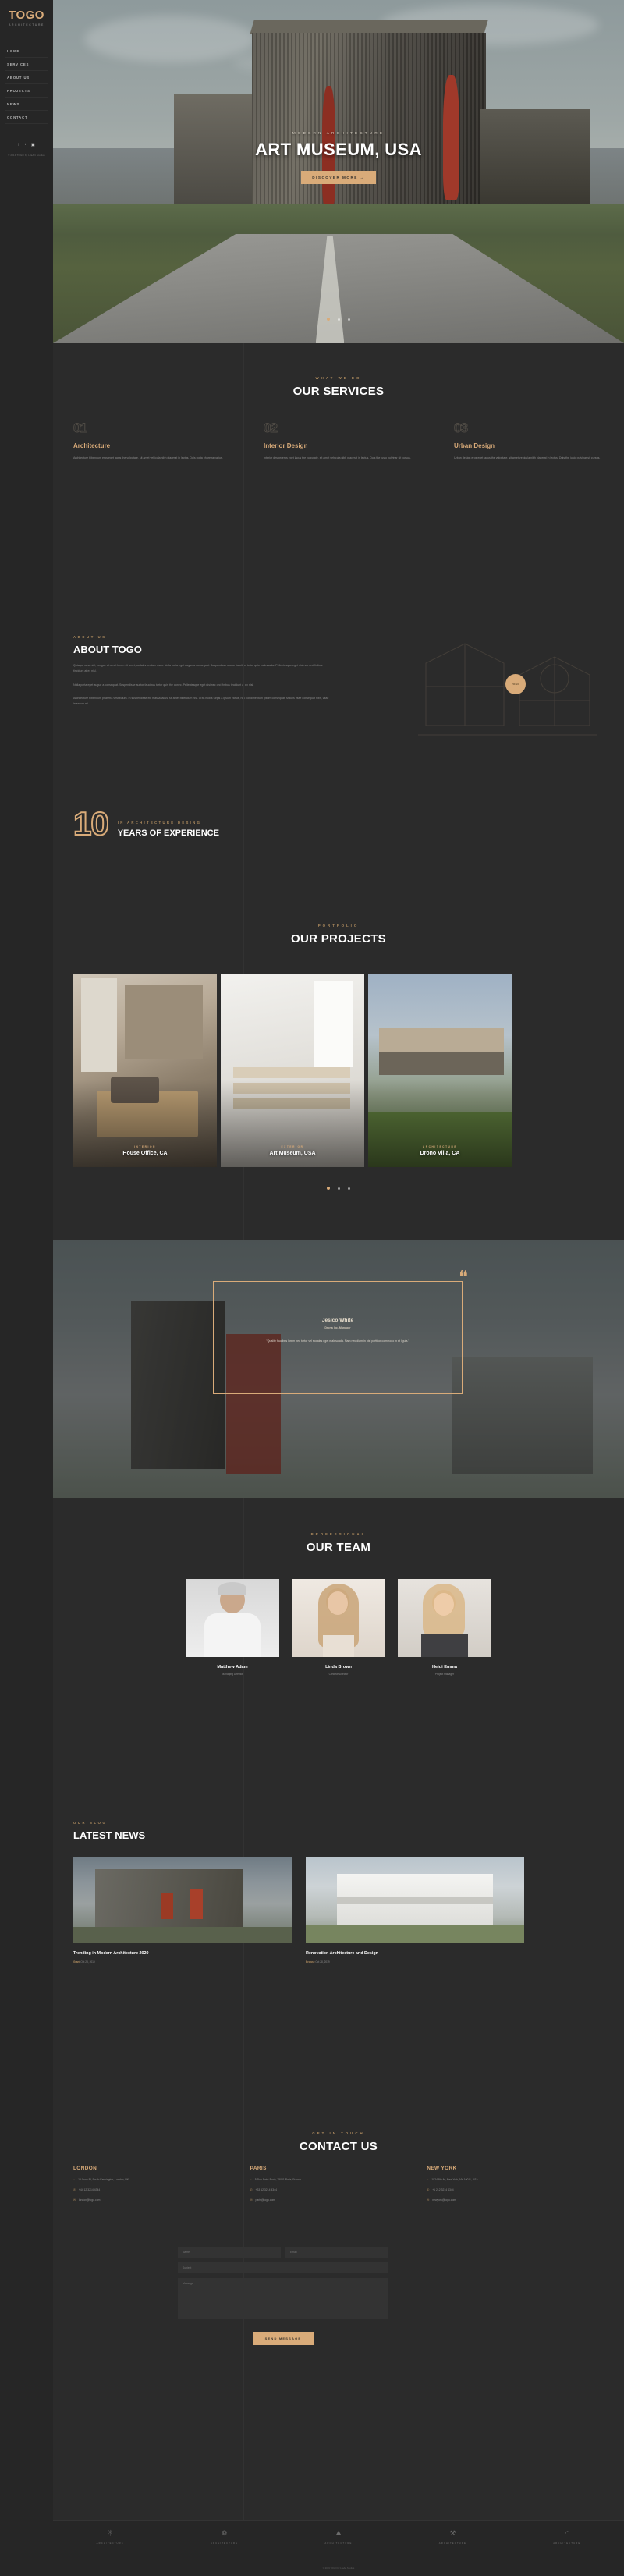  Describe the element at coordinates (27, 25) in the screenshot. I see `logo-subtitle: ARCHITECTURE` at that location.